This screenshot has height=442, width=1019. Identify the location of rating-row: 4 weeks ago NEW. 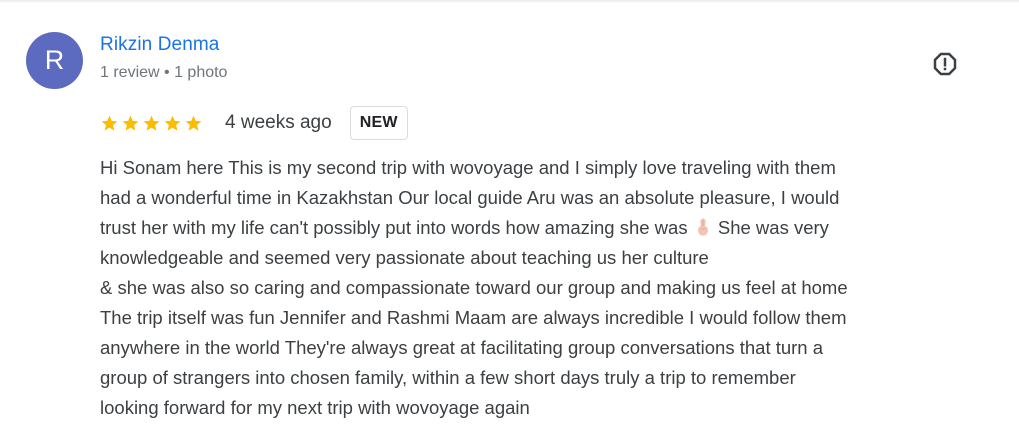
(254, 123).